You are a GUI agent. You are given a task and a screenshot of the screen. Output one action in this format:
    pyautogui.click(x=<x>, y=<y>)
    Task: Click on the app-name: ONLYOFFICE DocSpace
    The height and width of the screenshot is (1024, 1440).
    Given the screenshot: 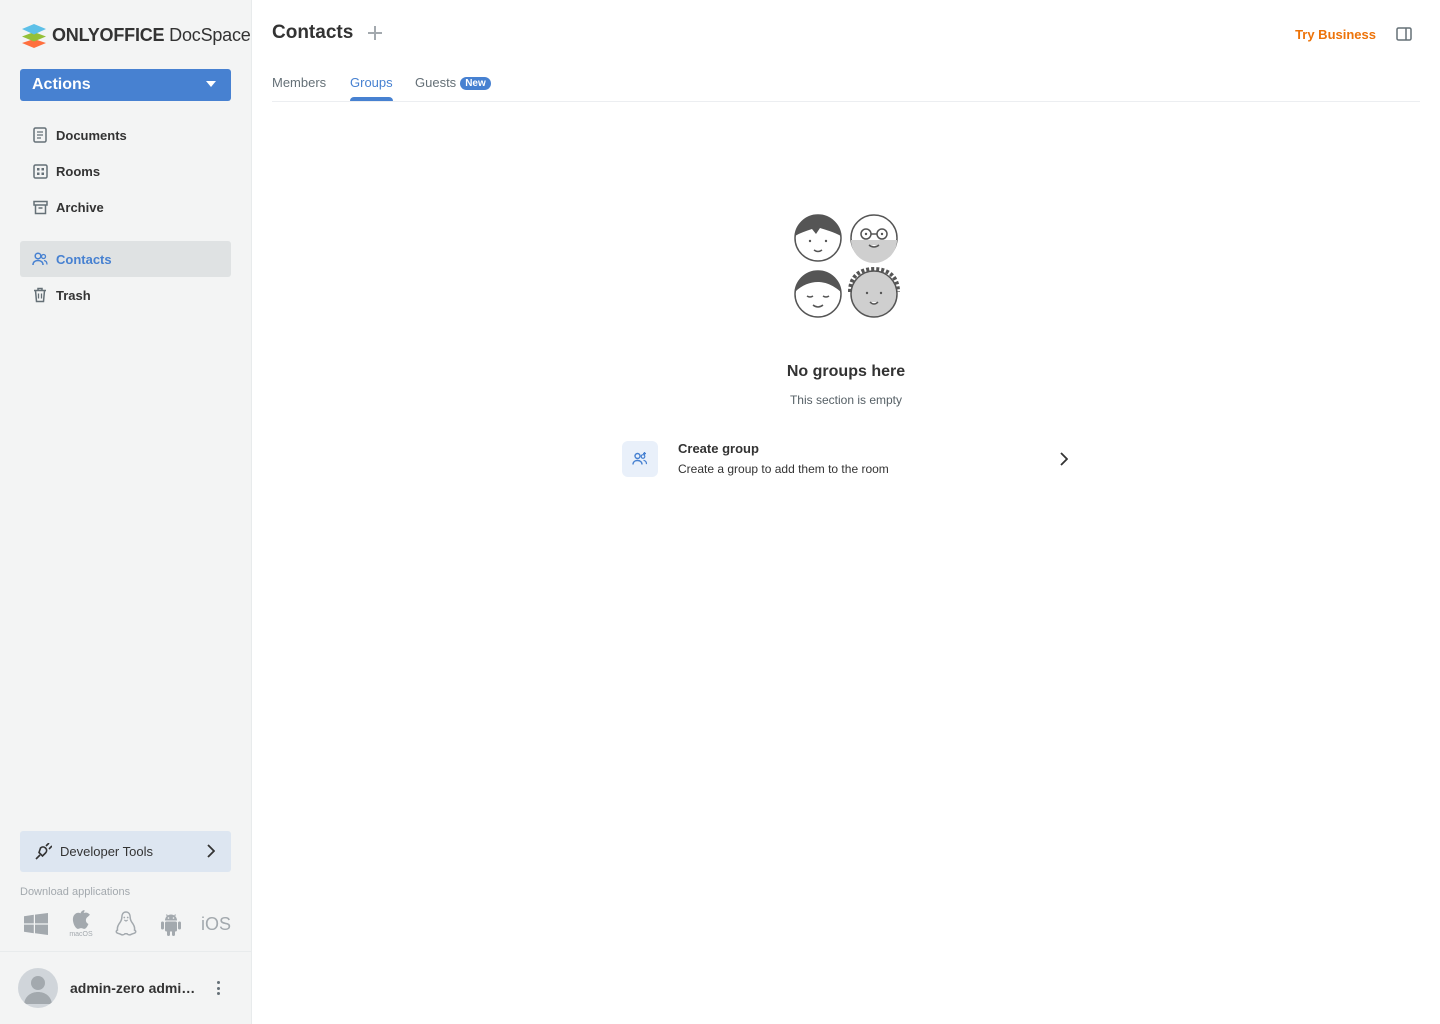 What is the action you would take?
    pyautogui.click(x=151, y=34)
    